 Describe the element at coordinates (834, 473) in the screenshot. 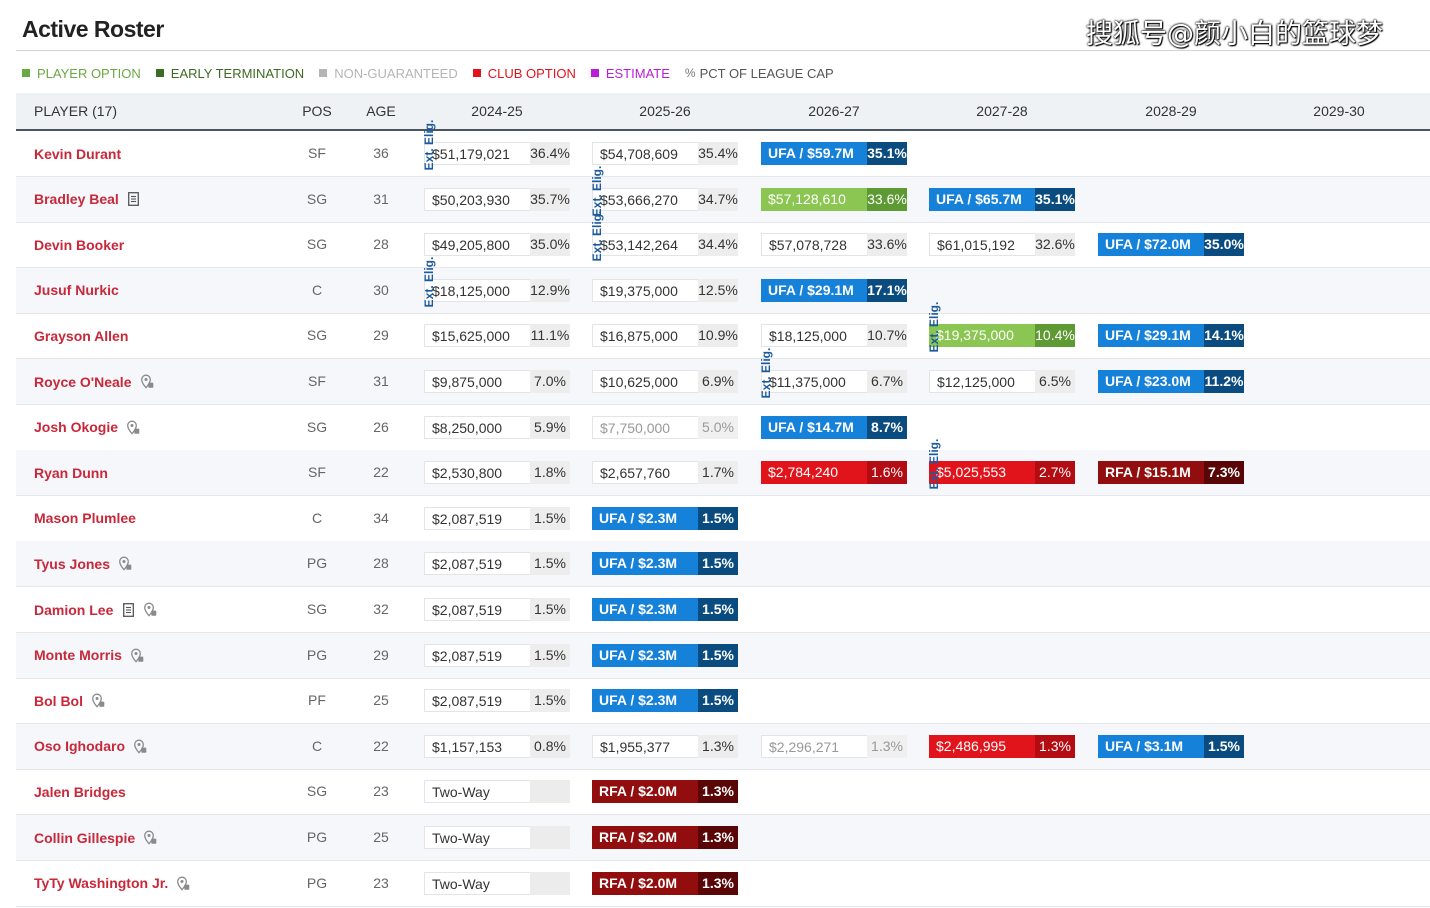

I see `salary-cell: $2,784,240 1.6%` at that location.